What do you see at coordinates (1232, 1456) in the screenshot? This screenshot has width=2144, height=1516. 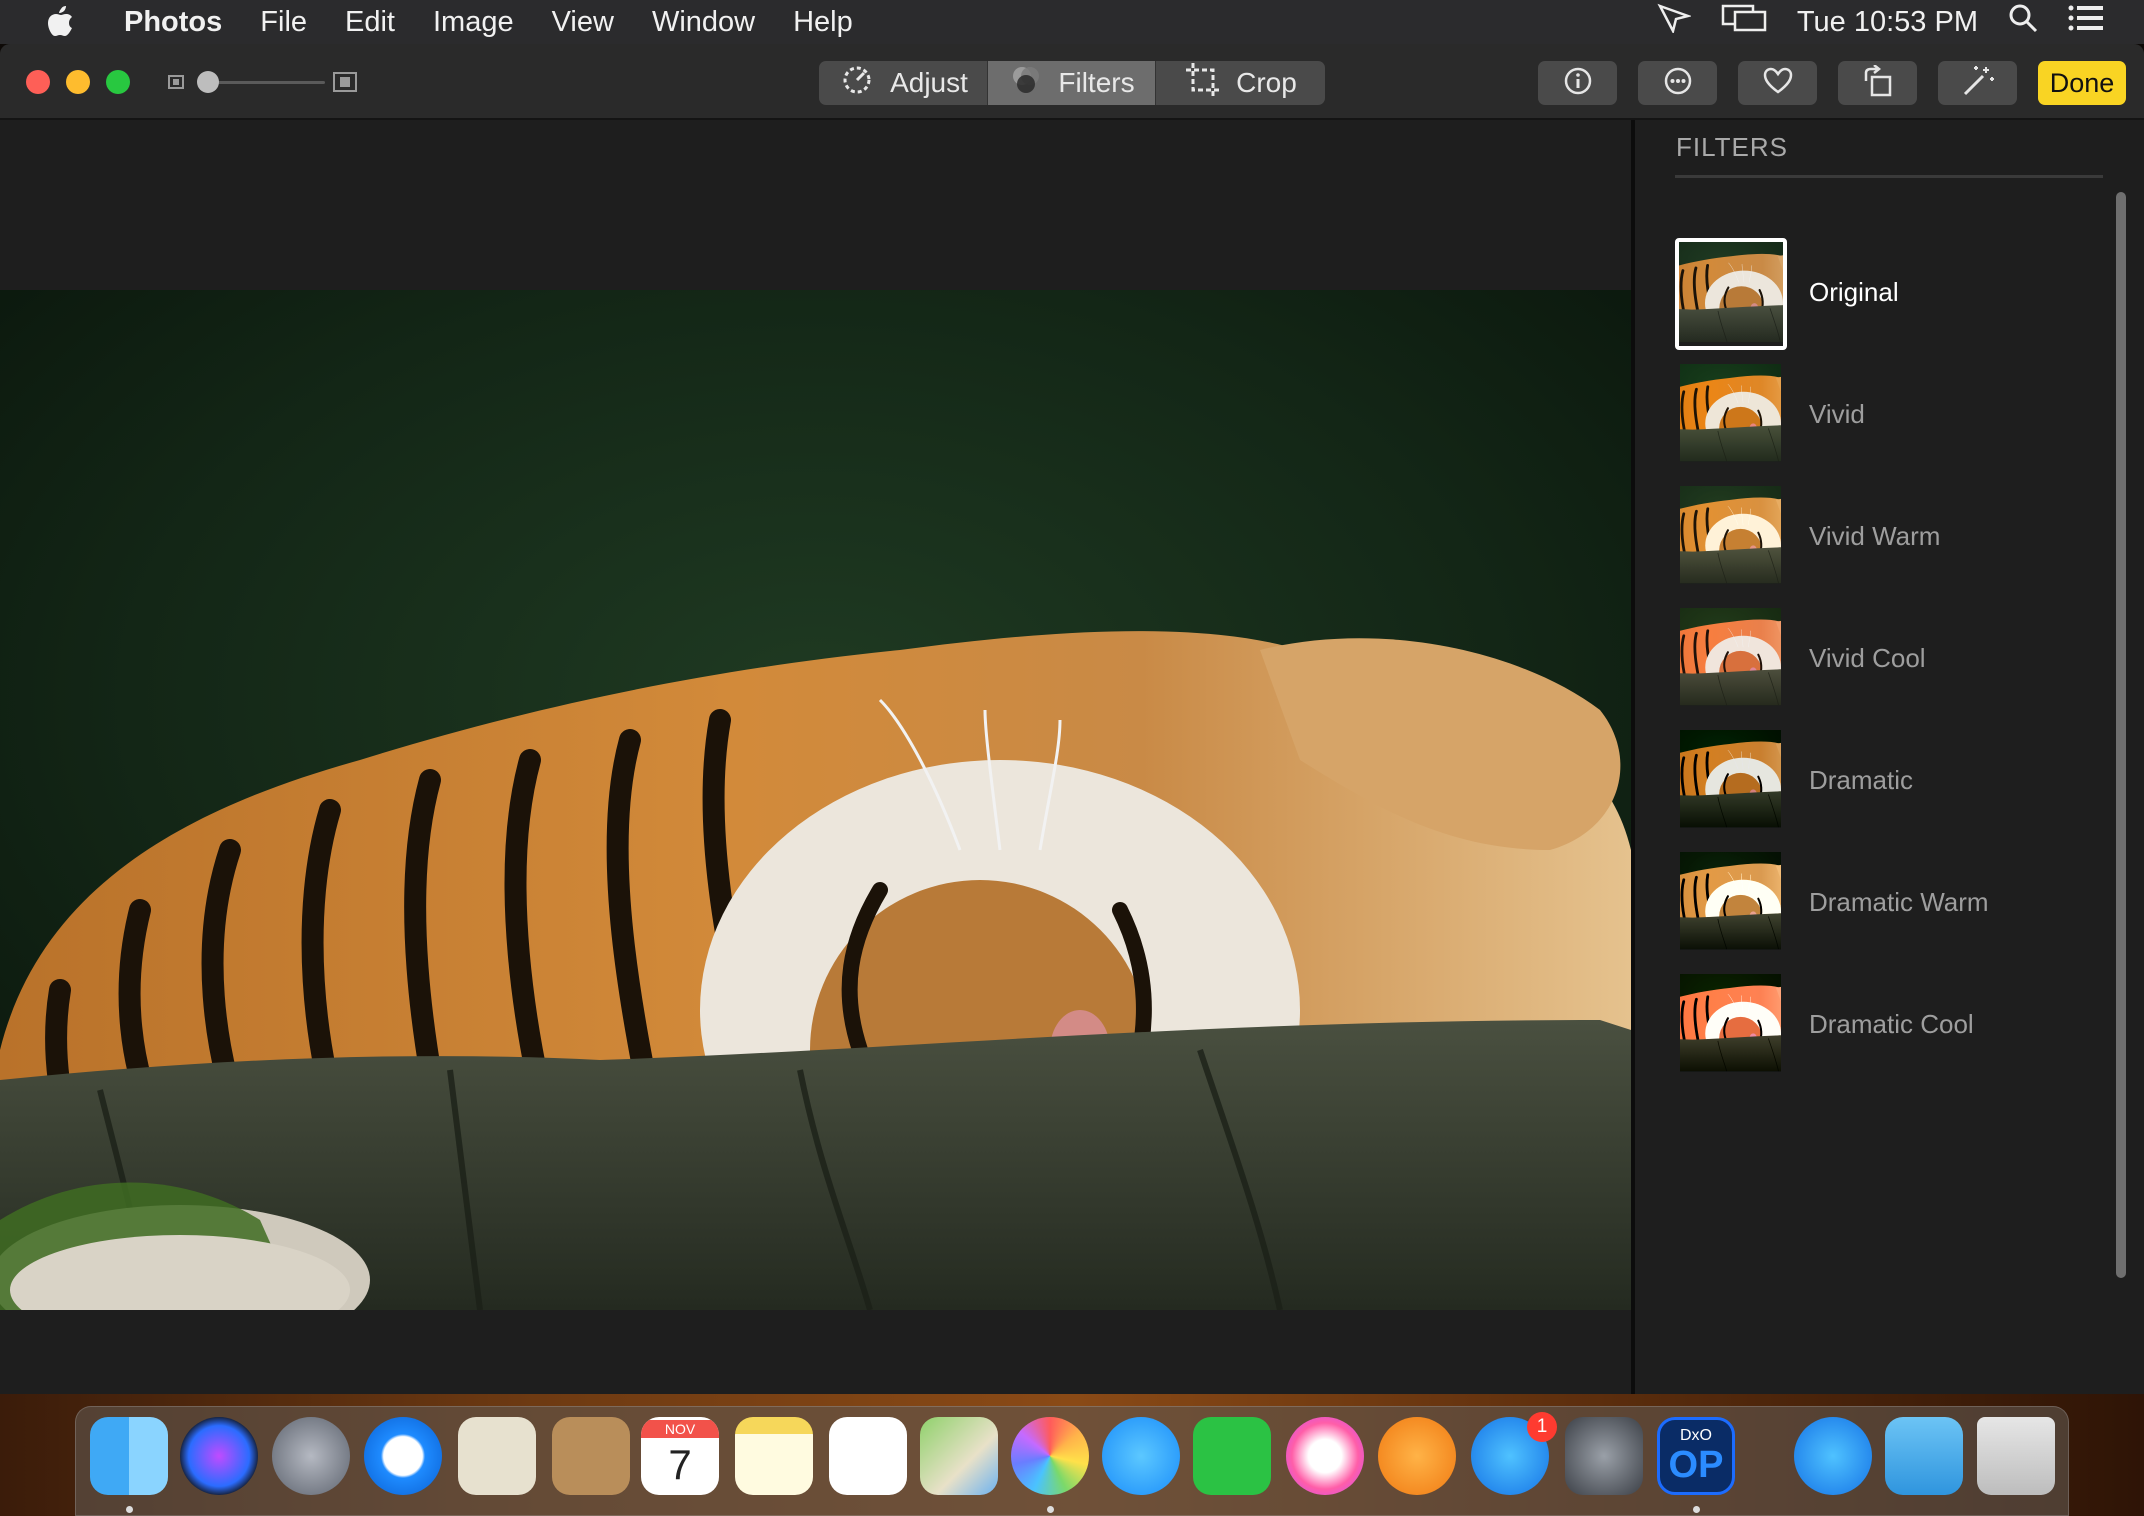 I see `facetime-icon` at bounding box center [1232, 1456].